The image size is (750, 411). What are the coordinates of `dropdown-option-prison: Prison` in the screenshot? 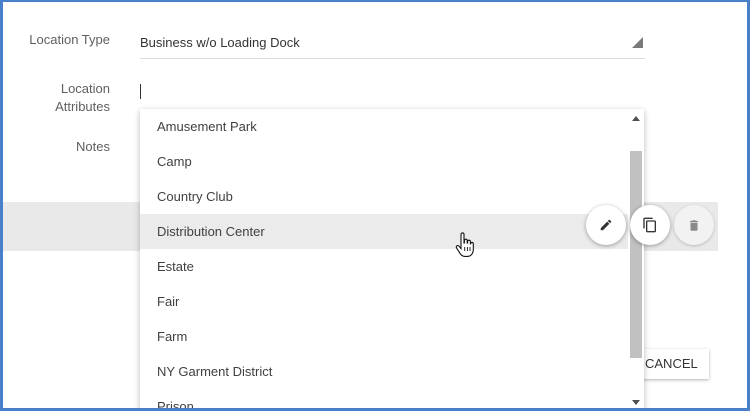 It's located at (384, 400).